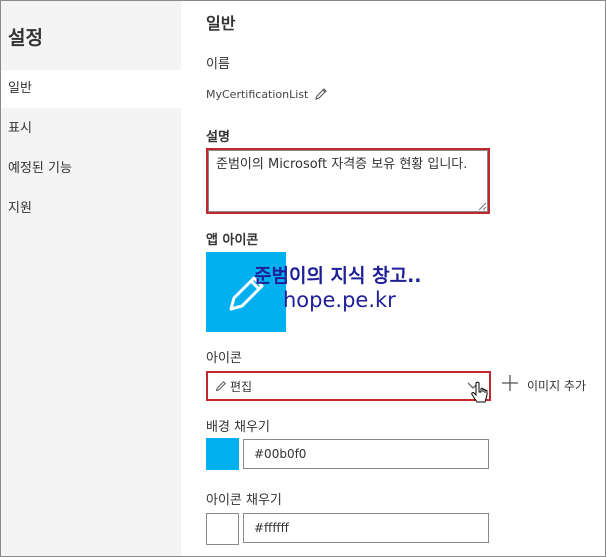 Image resolution: width=606 pixels, height=557 pixels. Describe the element at coordinates (221, 23) in the screenshot. I see `page-title: 일반` at that location.